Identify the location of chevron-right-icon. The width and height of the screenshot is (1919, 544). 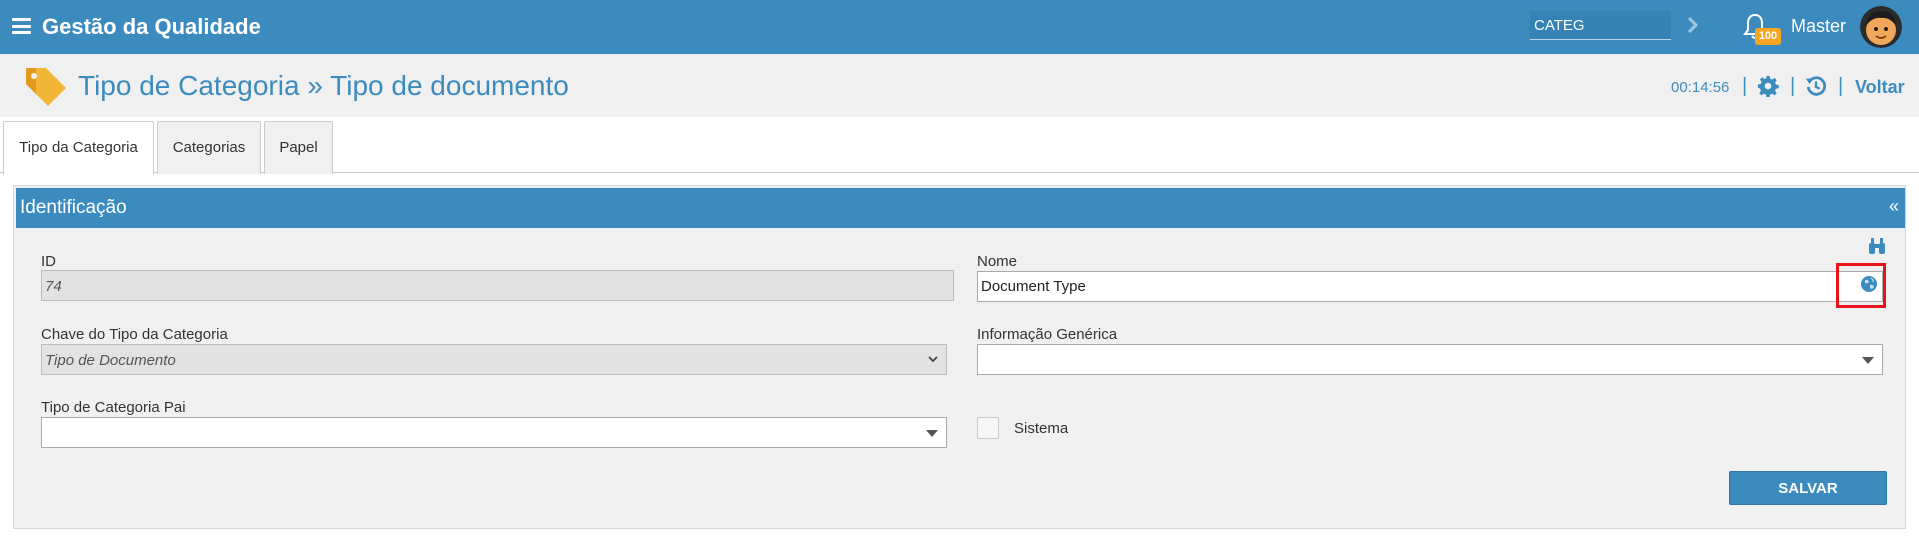
(1693, 25).